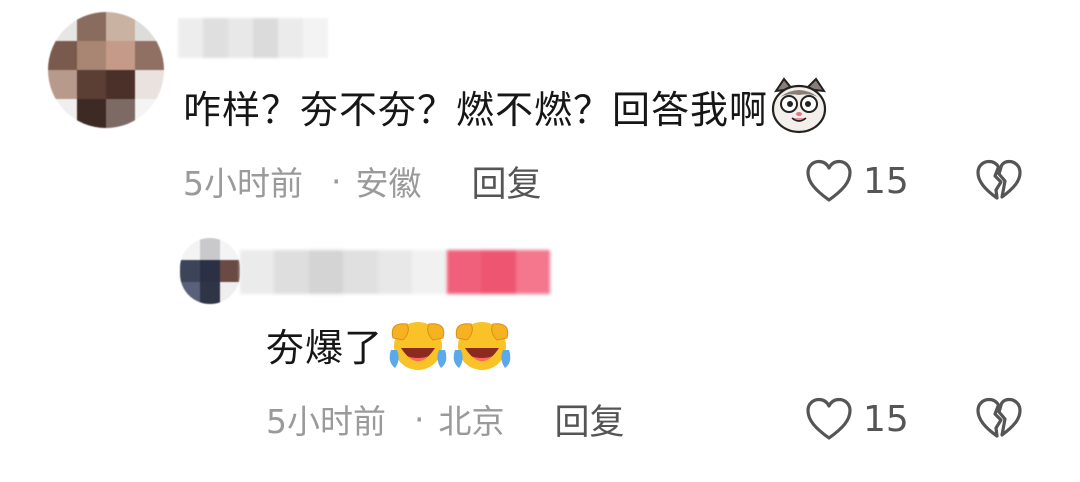 The width and height of the screenshot is (1080, 482). Describe the element at coordinates (243, 183) in the screenshot. I see `comment-time: 5小时前` at that location.